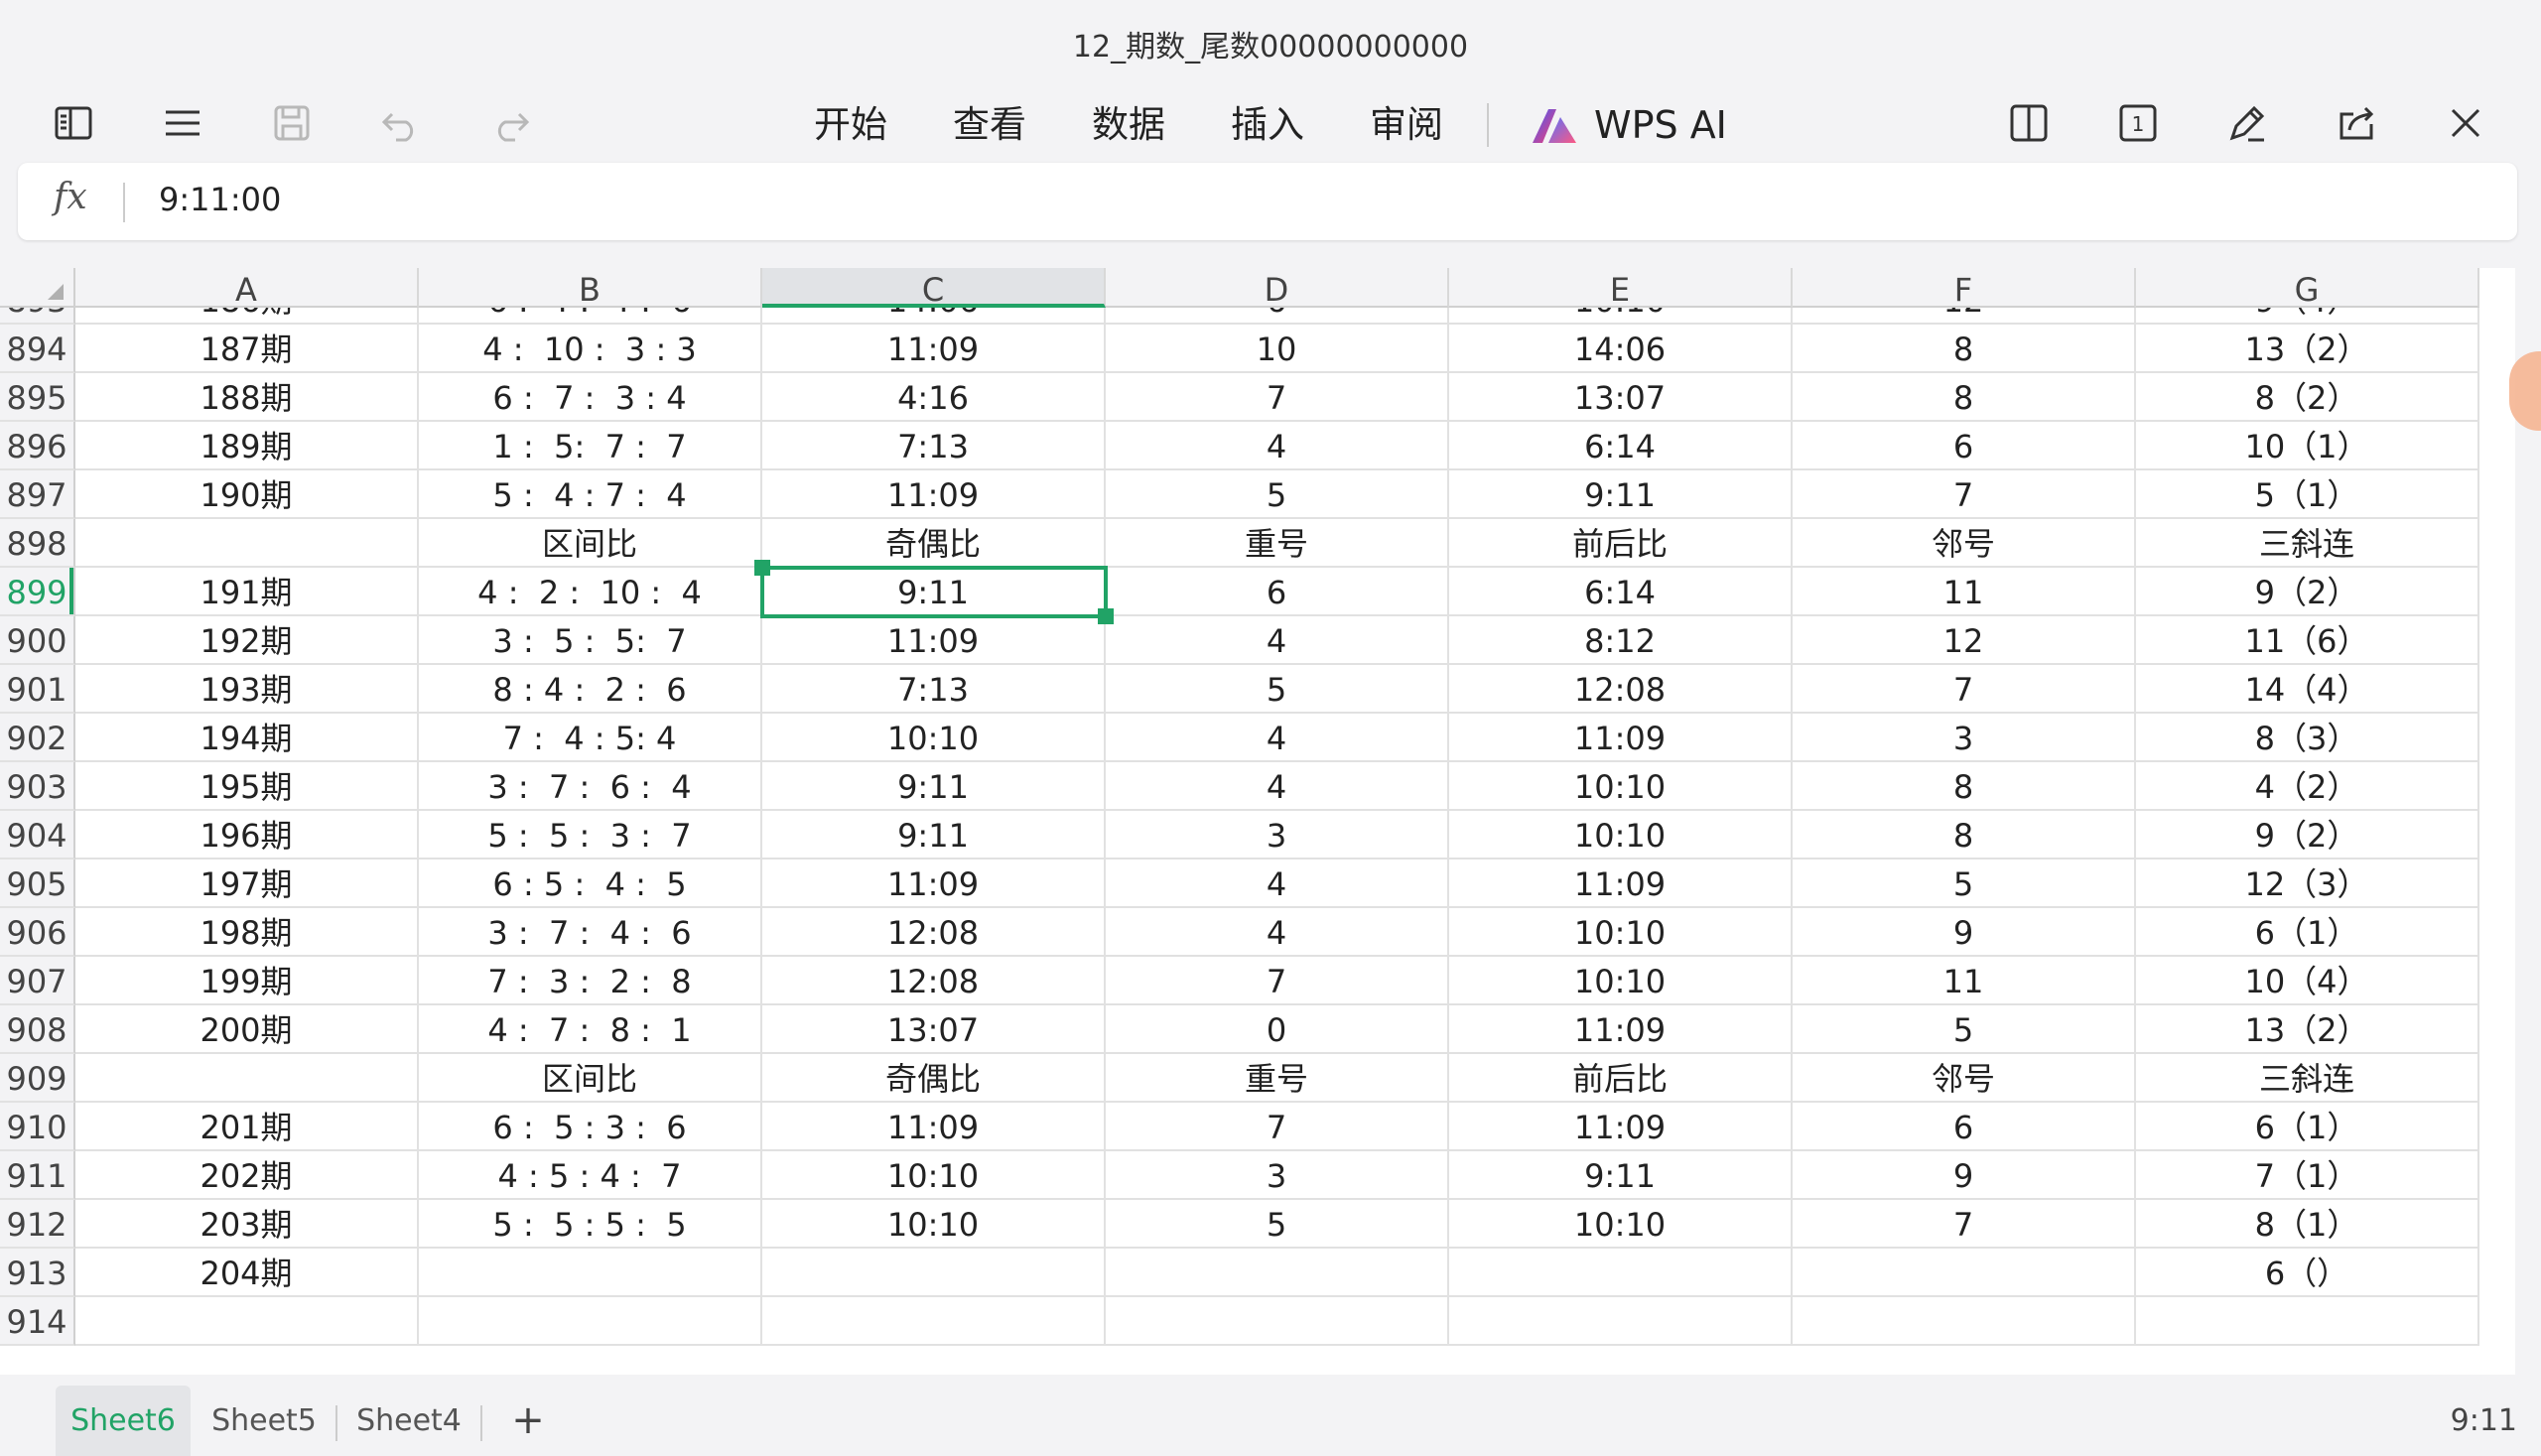  I want to click on fx-label: fx, so click(70, 197).